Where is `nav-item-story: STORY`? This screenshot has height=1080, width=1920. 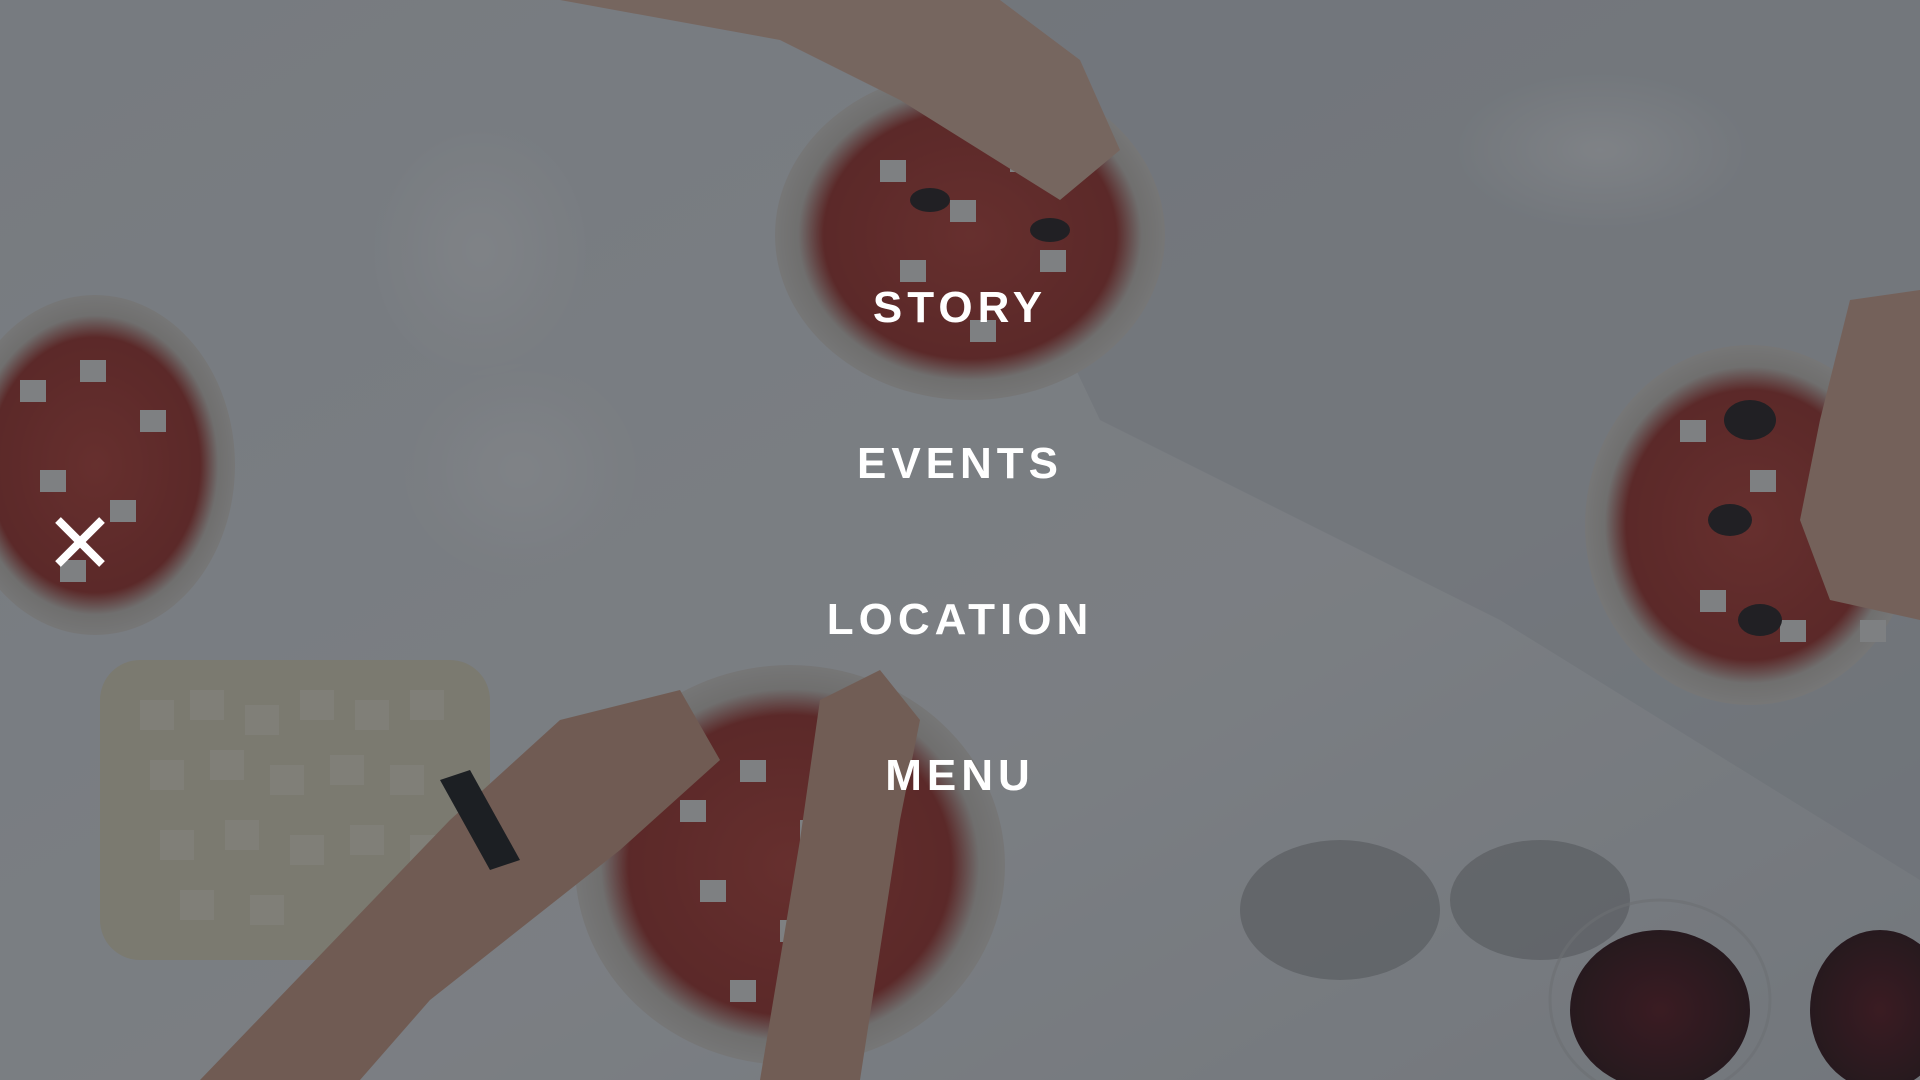 nav-item-story: STORY is located at coordinates (960, 308).